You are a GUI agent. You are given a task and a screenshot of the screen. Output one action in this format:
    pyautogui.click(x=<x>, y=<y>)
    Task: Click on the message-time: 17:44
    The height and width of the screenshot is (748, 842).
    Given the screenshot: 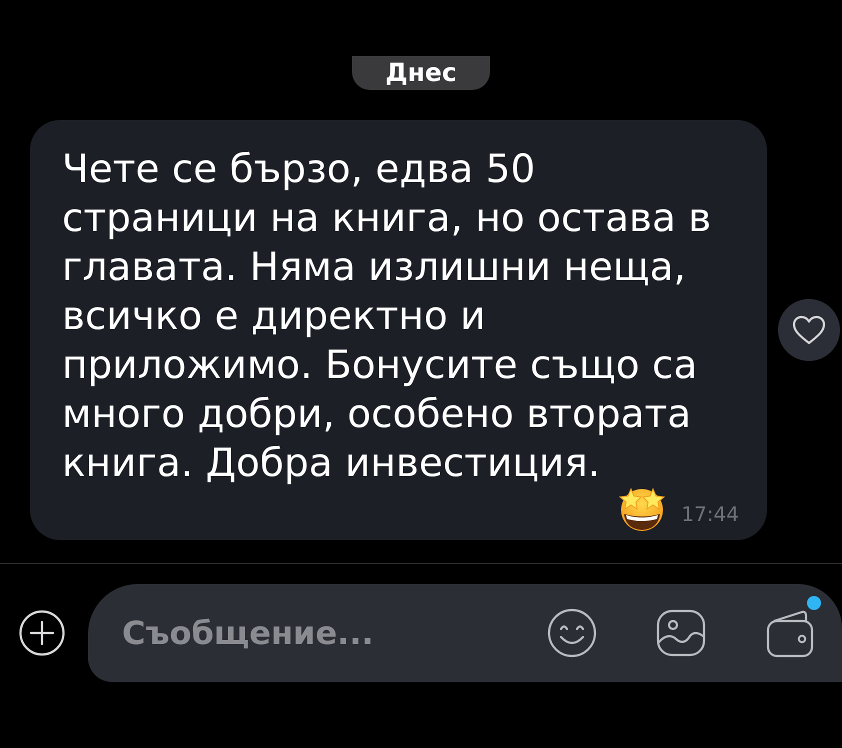 What is the action you would take?
    pyautogui.click(x=710, y=514)
    